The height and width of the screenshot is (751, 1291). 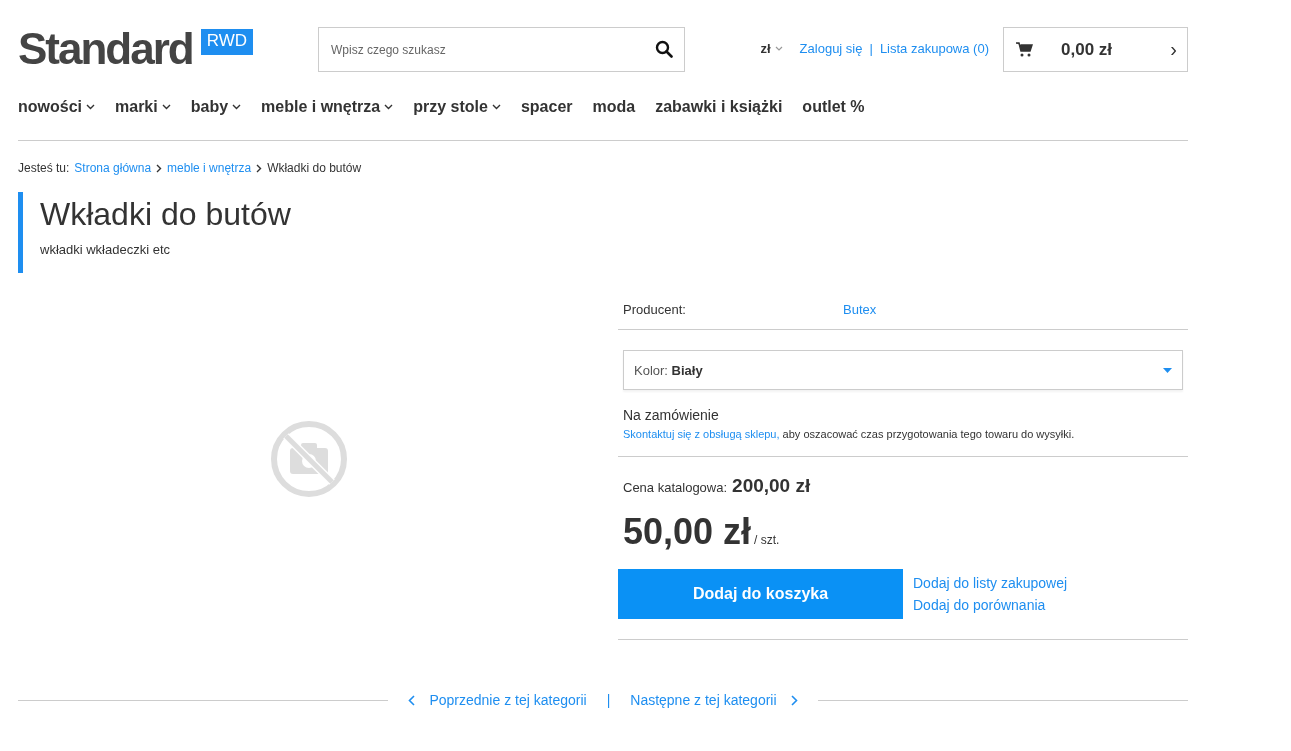 What do you see at coordinates (226, 42) in the screenshot?
I see `logo-badge: RWD` at bounding box center [226, 42].